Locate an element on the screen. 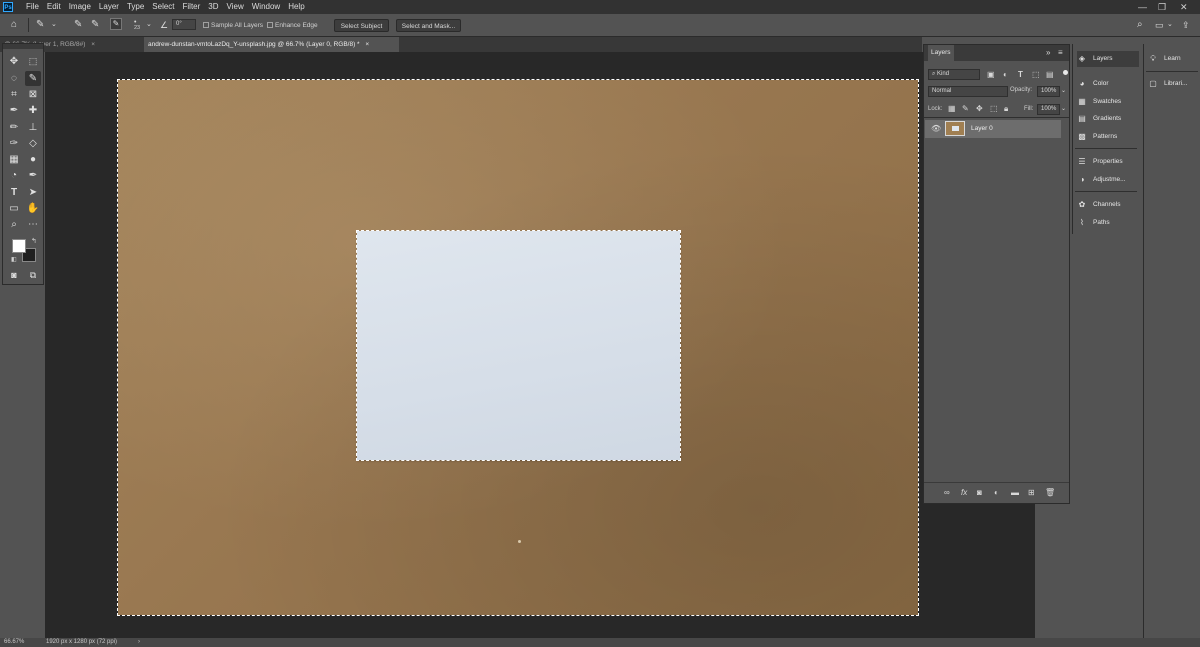  dock-item-layers: ◈ Layers is located at coordinates (1108, 59).